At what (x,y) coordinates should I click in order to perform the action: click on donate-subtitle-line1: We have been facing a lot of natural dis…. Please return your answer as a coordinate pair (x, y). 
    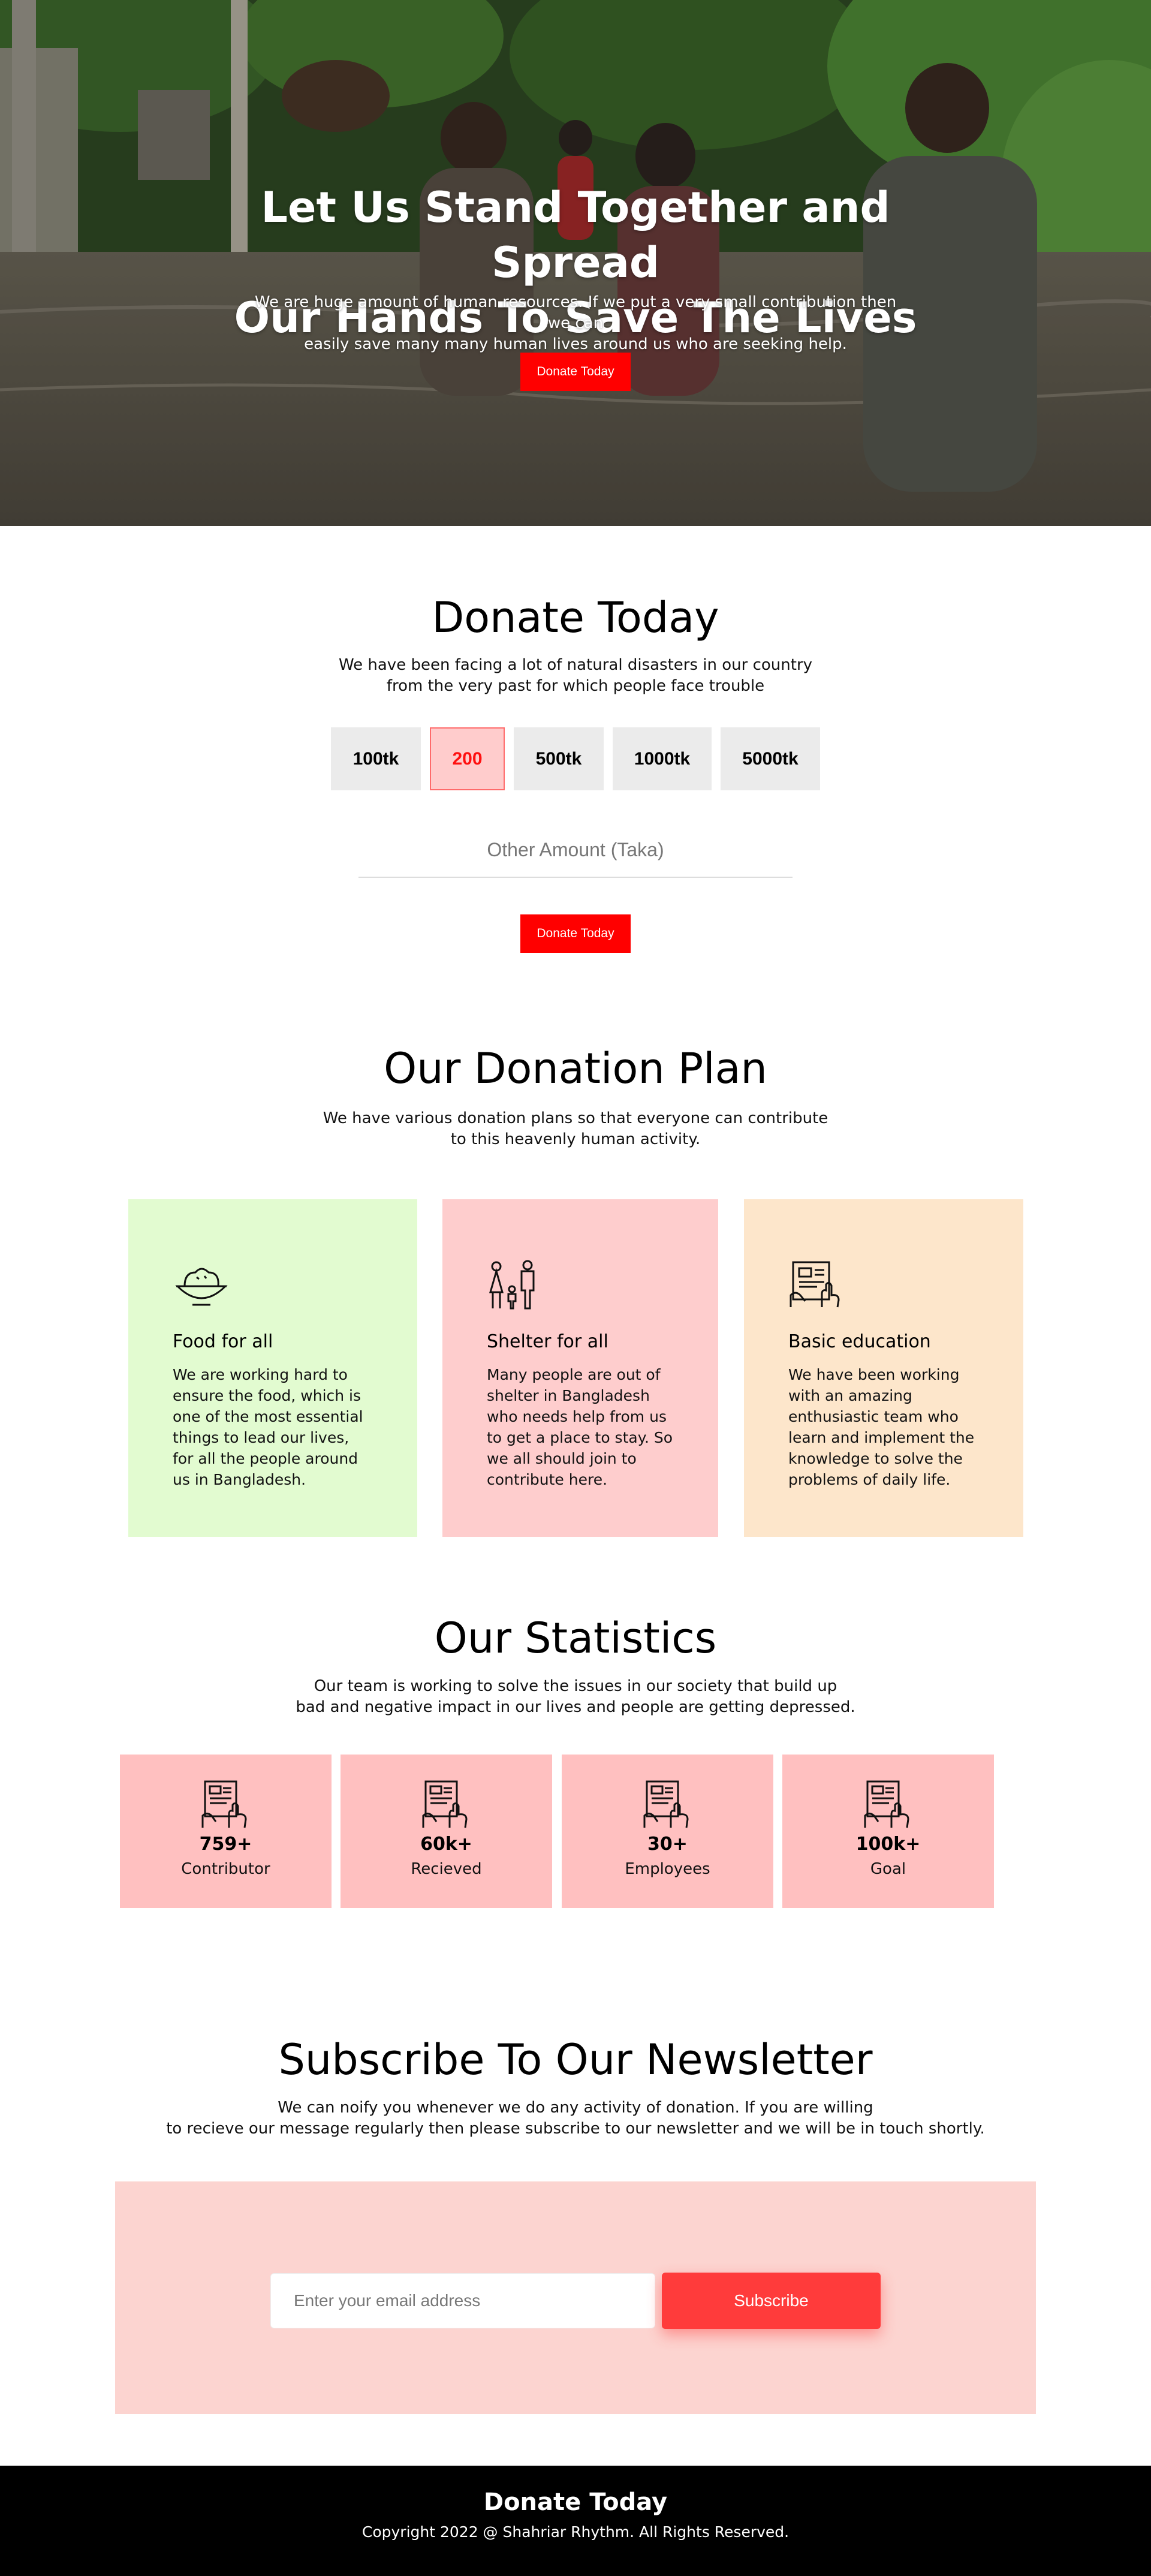
    Looking at the image, I should click on (575, 665).